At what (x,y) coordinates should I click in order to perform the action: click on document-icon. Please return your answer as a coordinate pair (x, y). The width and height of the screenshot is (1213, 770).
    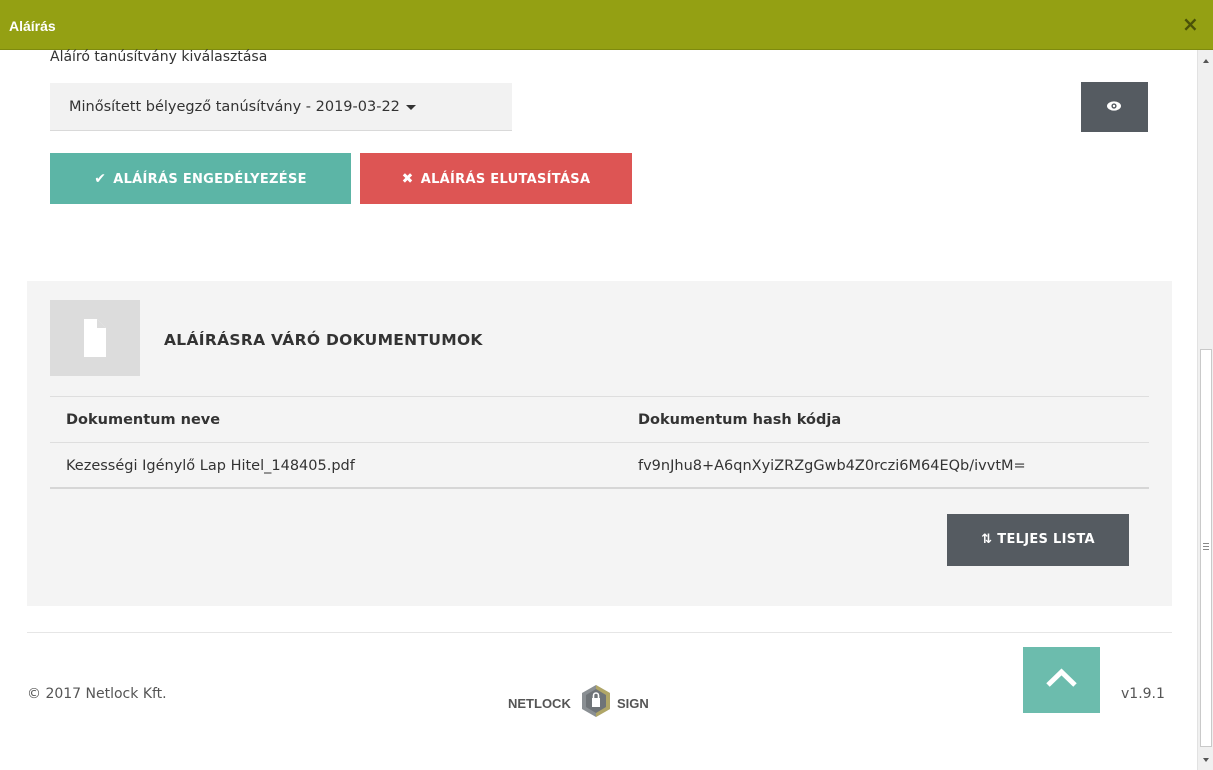
    Looking at the image, I should click on (95, 338).